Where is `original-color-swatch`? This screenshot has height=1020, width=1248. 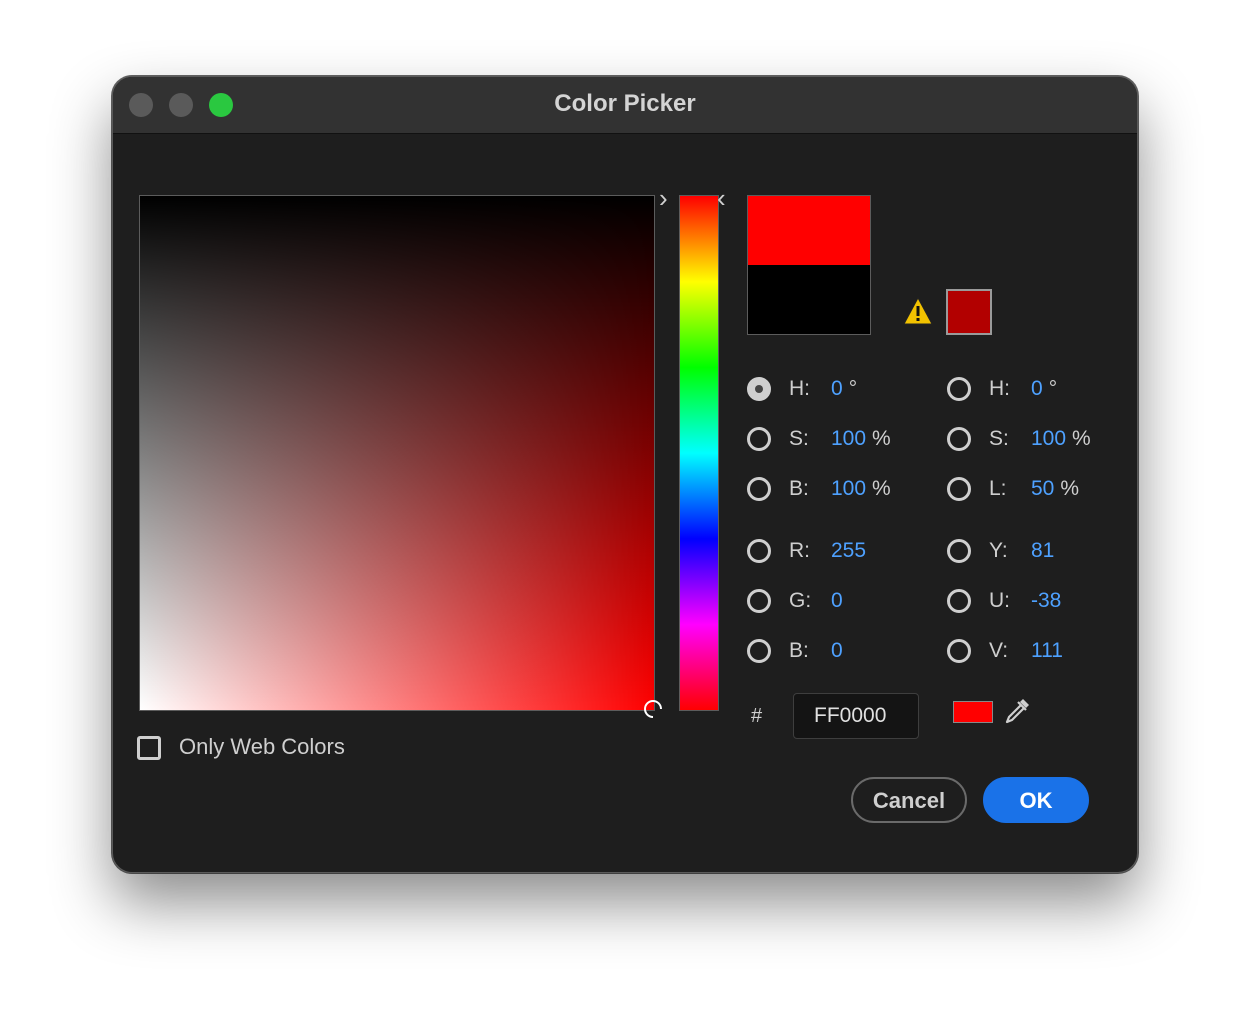 original-color-swatch is located at coordinates (809, 299).